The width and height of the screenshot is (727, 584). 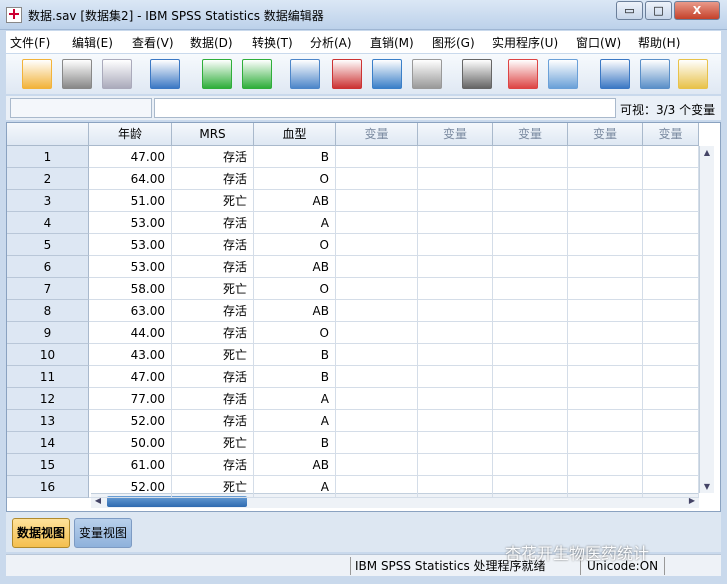 I want to click on table-cell: 61.00, so click(x=130, y=465).